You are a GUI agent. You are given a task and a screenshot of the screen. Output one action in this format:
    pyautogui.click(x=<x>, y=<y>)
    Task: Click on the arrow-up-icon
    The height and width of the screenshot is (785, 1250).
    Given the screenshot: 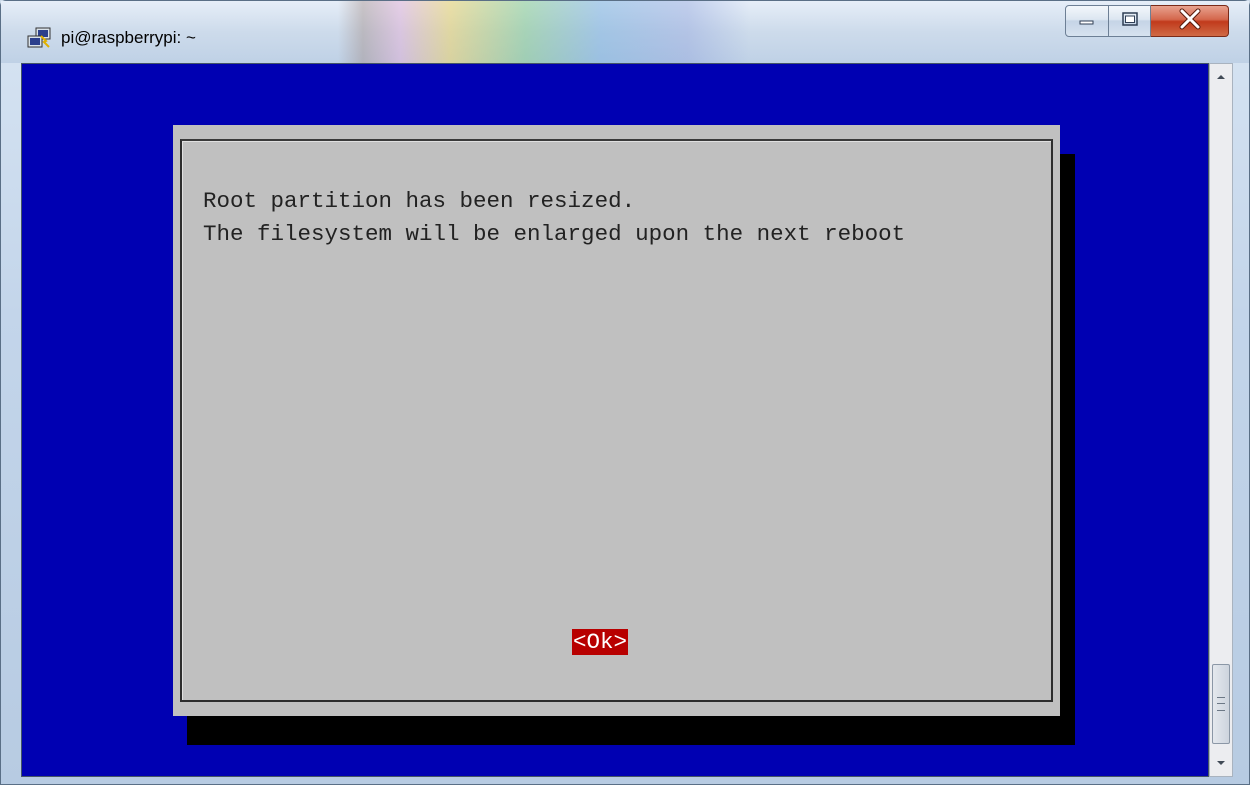 What is the action you would take?
    pyautogui.click(x=1221, y=77)
    